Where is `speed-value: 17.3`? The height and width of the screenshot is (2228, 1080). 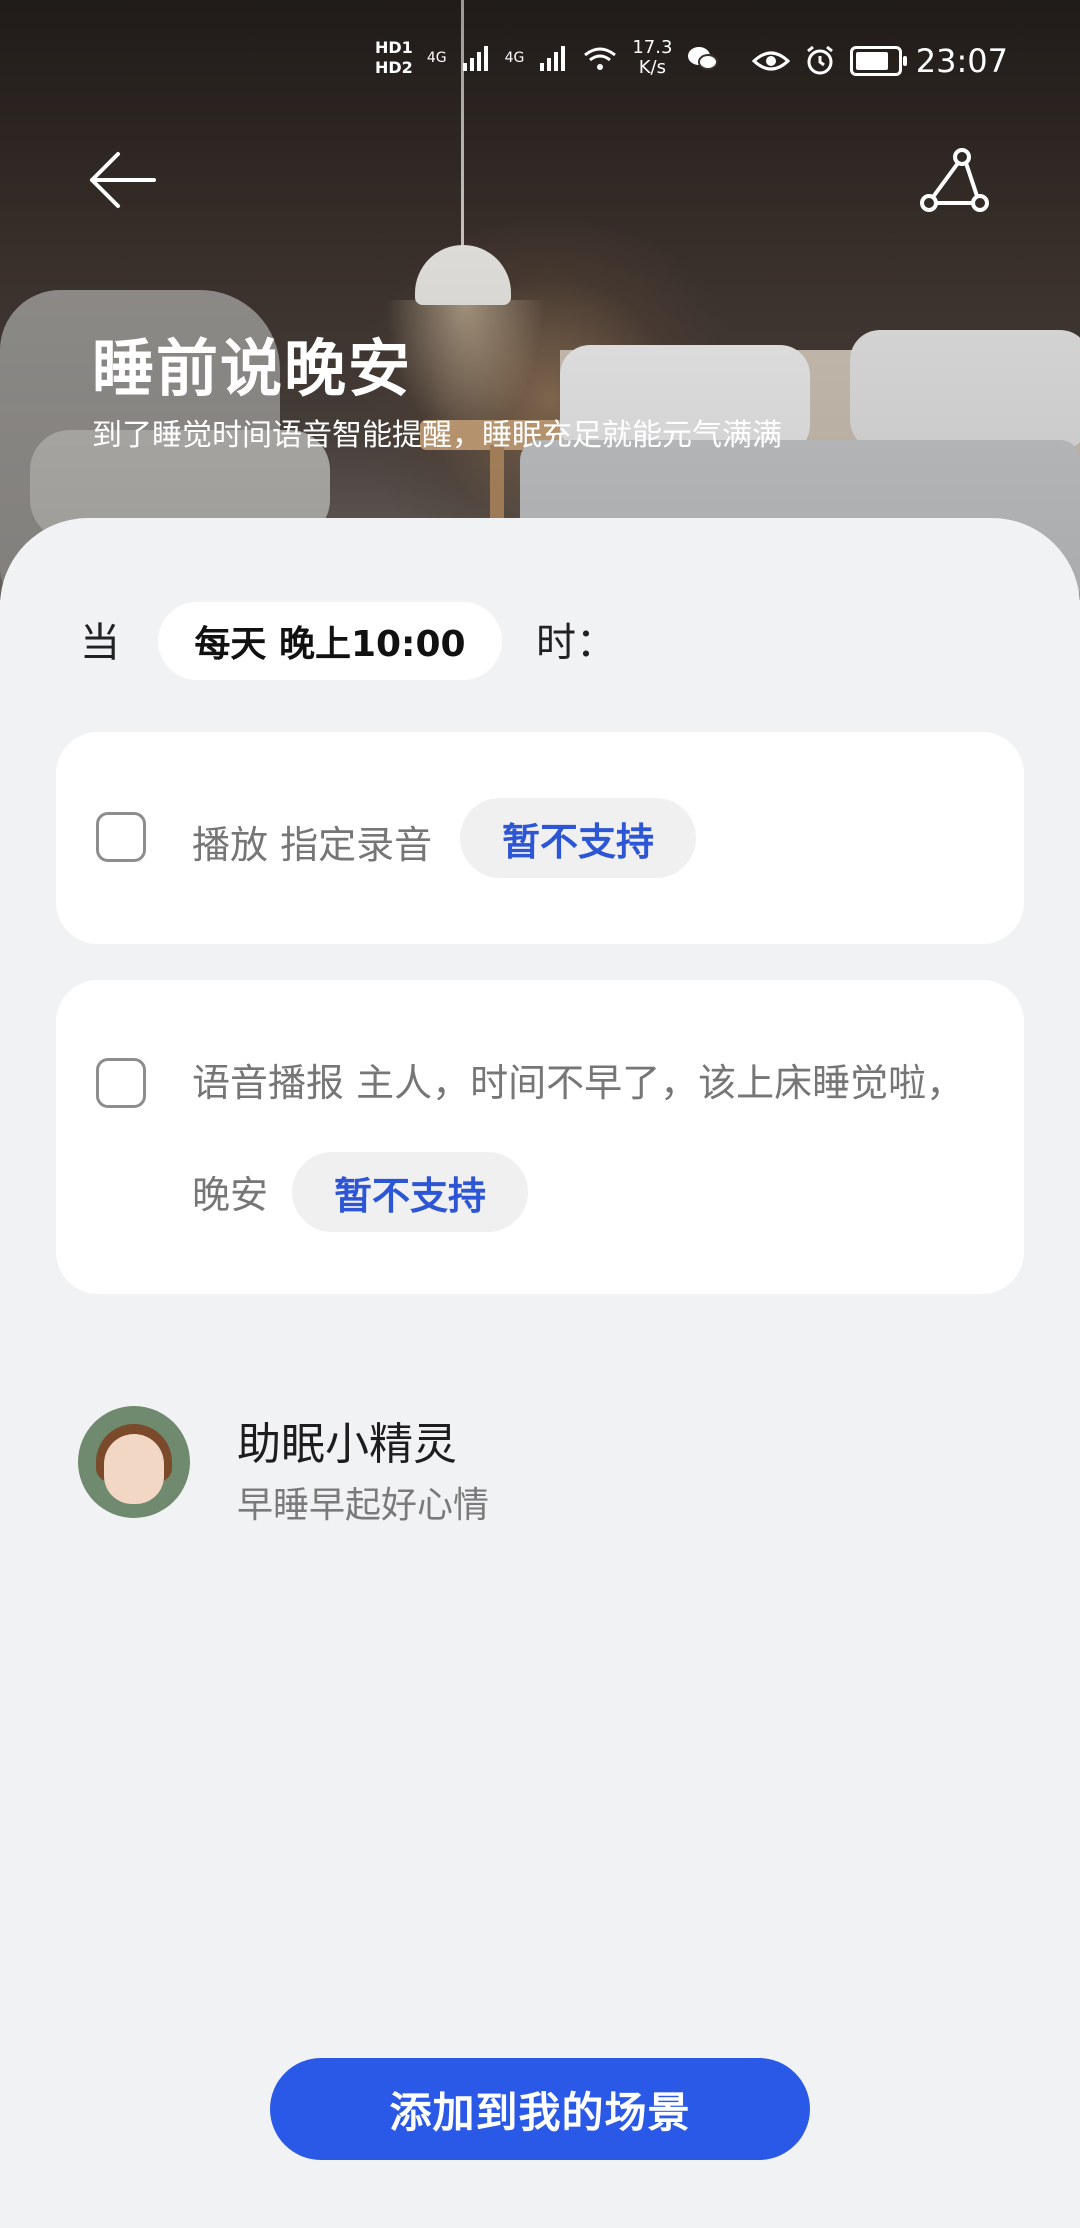
speed-value: 17.3 is located at coordinates (652, 47).